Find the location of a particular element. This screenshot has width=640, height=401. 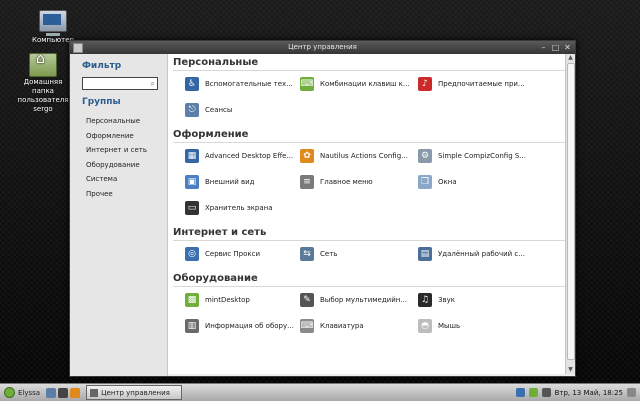

group-item-hardware: Оборудование is located at coordinates (116, 165).